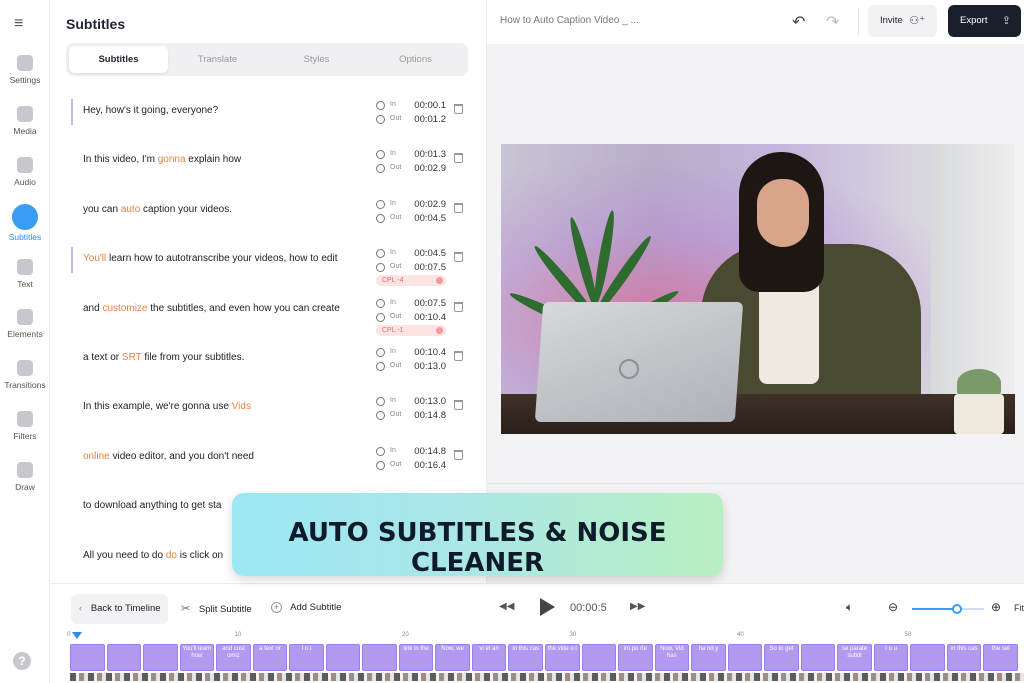 The width and height of the screenshot is (1024, 683). What do you see at coordinates (430, 105) in the screenshot?
I see `in-time: 00:00.1` at bounding box center [430, 105].